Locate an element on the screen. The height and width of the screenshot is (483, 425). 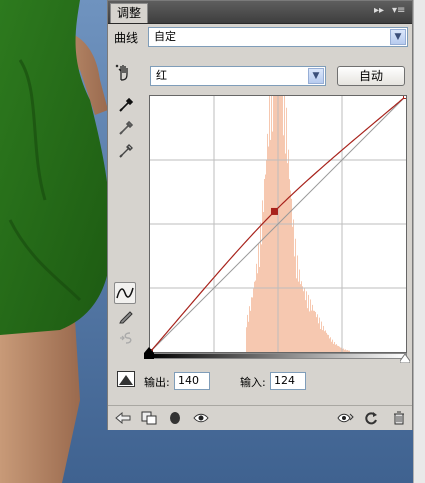
preset-select: 自定 ▼ is located at coordinates (278, 37).